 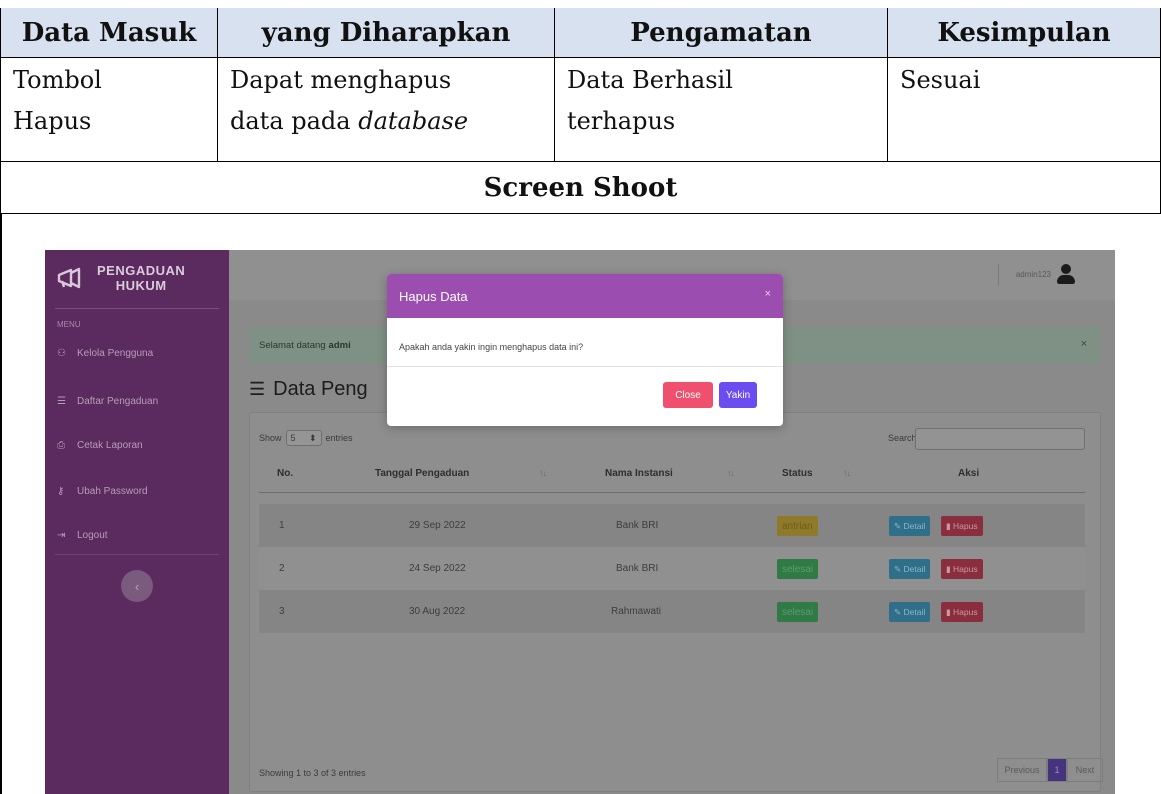 I want to click on cell-text: Dapat menghapus, so click(x=341, y=80).